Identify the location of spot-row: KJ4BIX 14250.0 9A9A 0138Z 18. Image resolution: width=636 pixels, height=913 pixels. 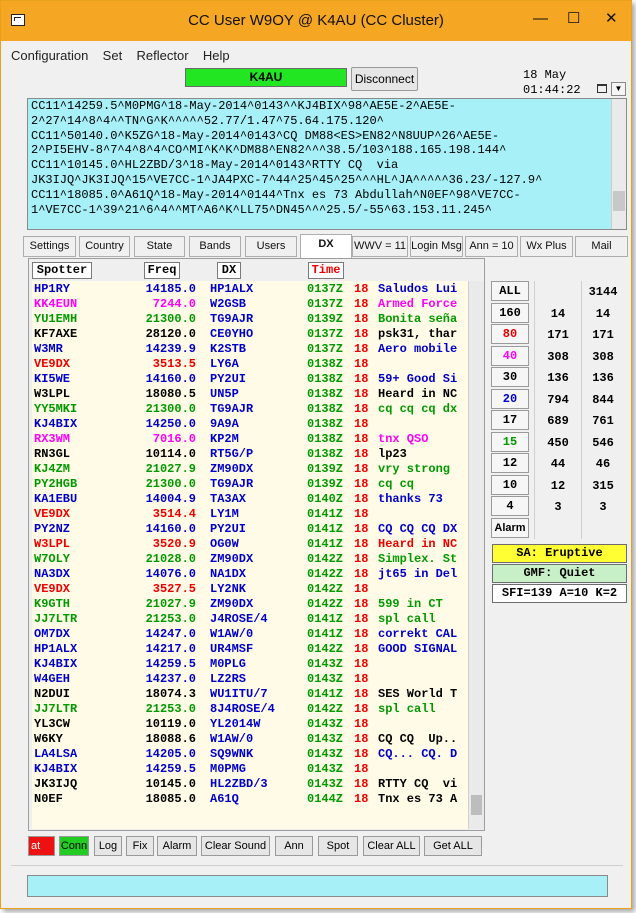
(250, 424).